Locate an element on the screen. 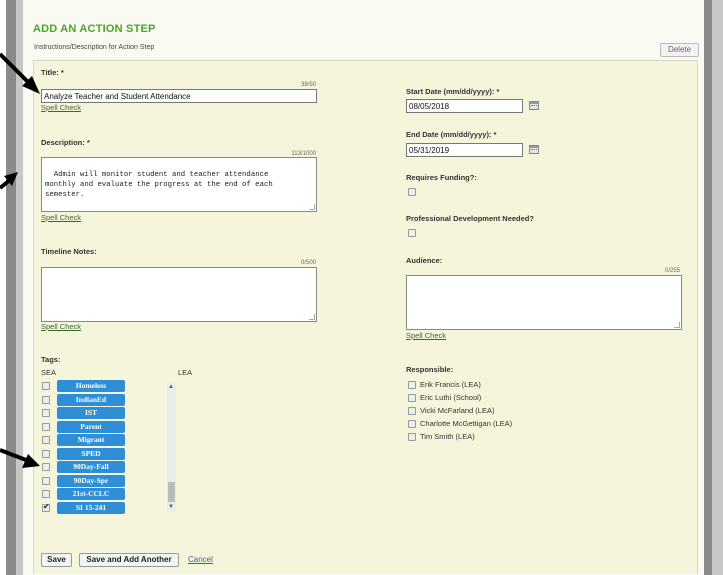  tag-pill: 90Day-Fall is located at coordinates (91, 467).